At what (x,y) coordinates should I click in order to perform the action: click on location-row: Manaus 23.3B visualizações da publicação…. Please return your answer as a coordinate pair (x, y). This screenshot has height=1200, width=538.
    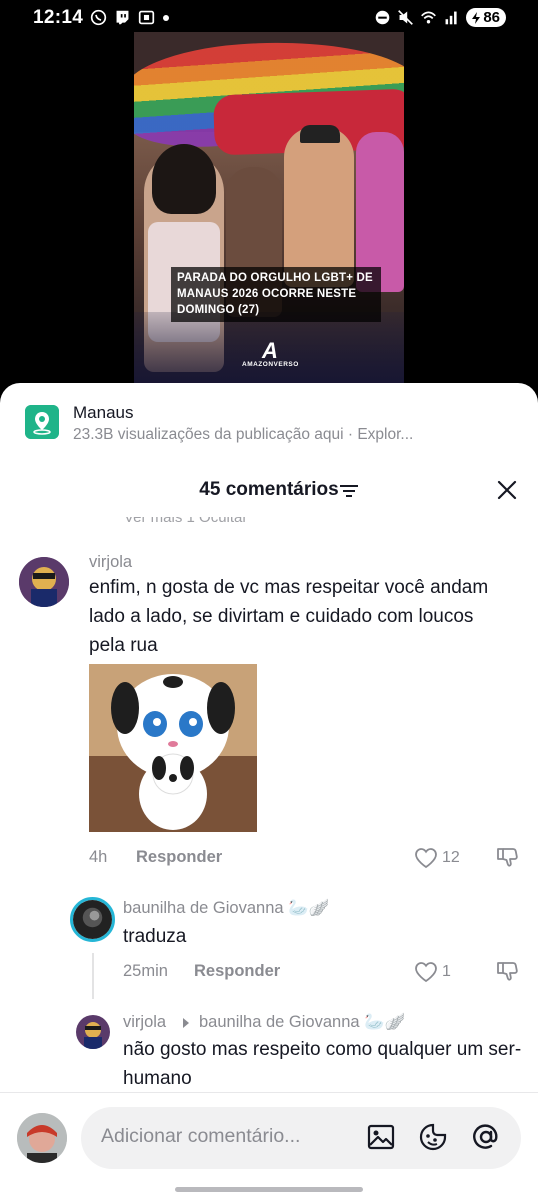
    Looking at the image, I should click on (269, 420).